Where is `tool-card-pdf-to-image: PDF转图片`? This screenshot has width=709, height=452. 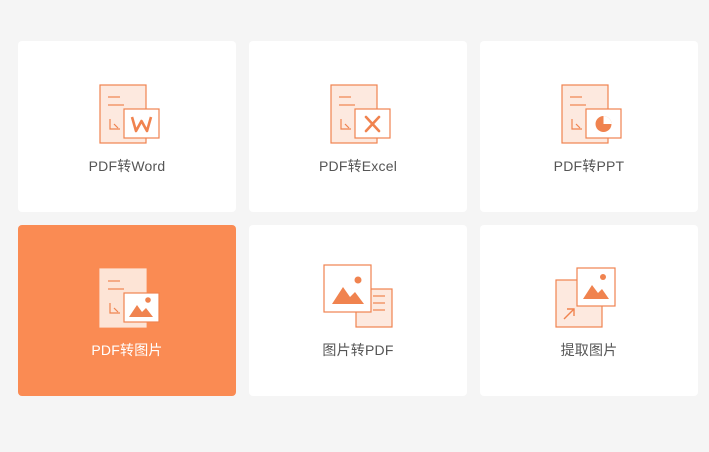 tool-card-pdf-to-image: PDF转图片 is located at coordinates (127, 310).